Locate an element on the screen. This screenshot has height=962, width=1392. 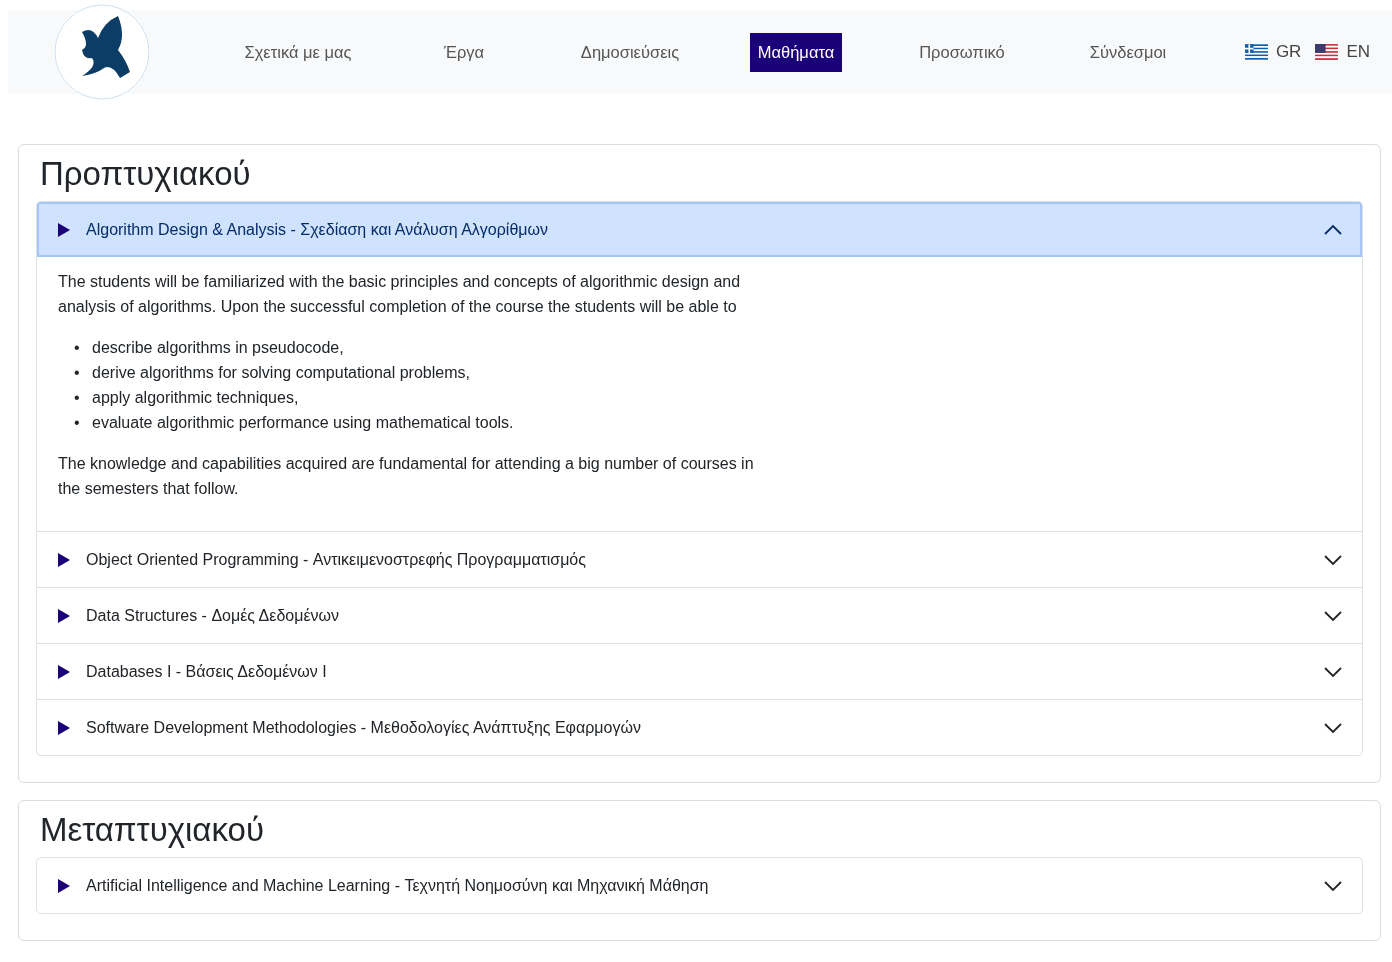
course-header: Algorithm Design & Analysis - Σχεδίαση και Ανάλυση Αλγορίθμων is located at coordinates (699, 229).